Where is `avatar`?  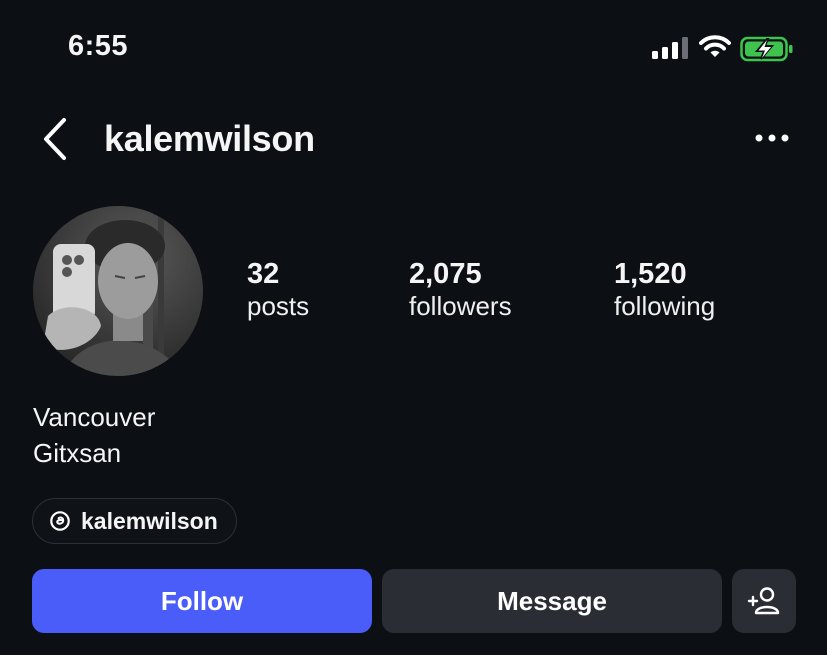 avatar is located at coordinates (118, 291).